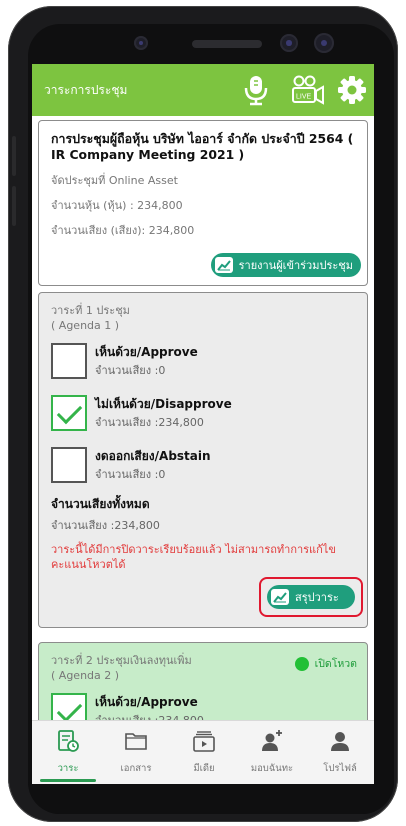 Image resolution: width=406 pixels, height=826 pixels. What do you see at coordinates (340, 741) in the screenshot?
I see `profile-icon` at bounding box center [340, 741].